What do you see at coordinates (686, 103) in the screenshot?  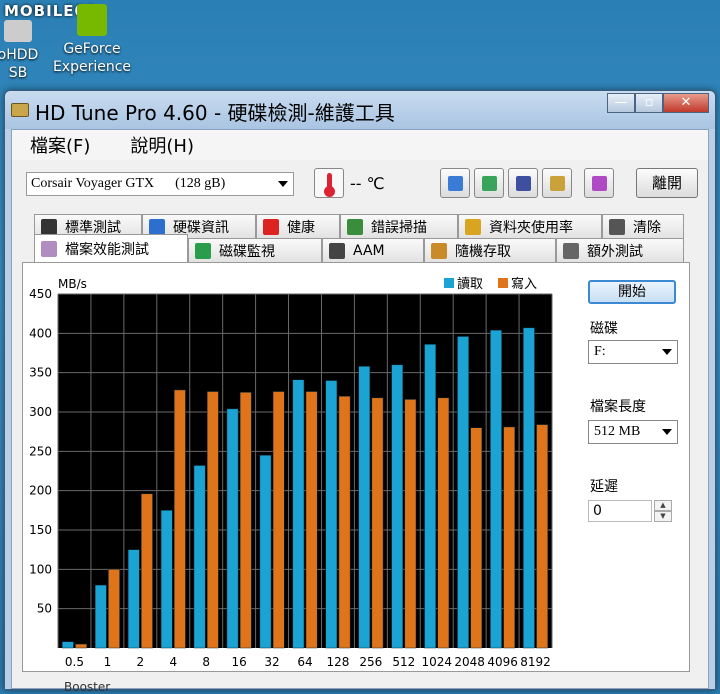 I see `close-button: ✕` at bounding box center [686, 103].